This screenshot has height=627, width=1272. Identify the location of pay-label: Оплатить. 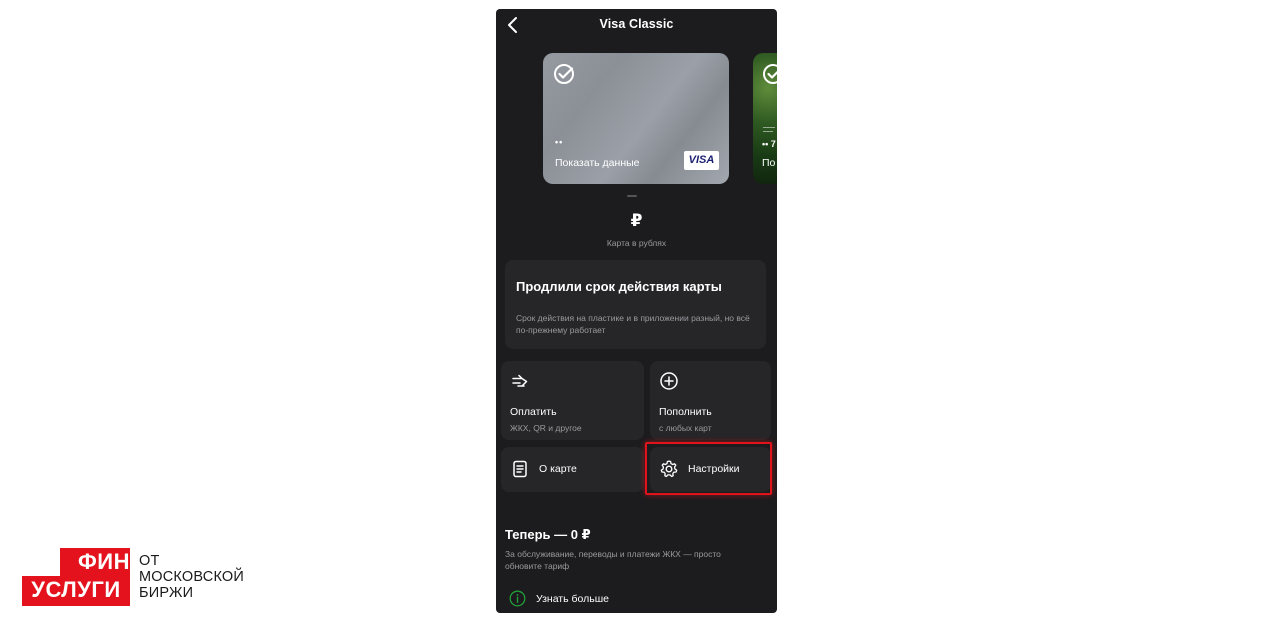
(533, 412).